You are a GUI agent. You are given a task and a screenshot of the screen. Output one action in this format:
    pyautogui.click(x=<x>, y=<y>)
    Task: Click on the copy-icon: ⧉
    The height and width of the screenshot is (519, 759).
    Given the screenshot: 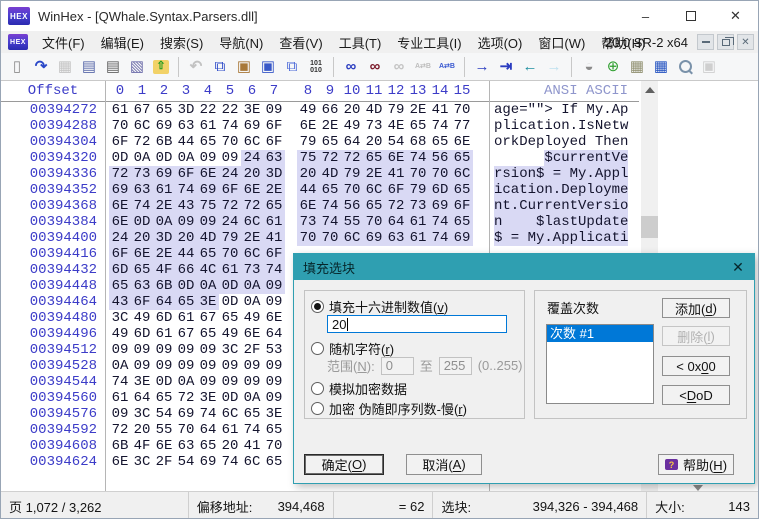 What is the action you would take?
    pyautogui.click(x=220, y=67)
    